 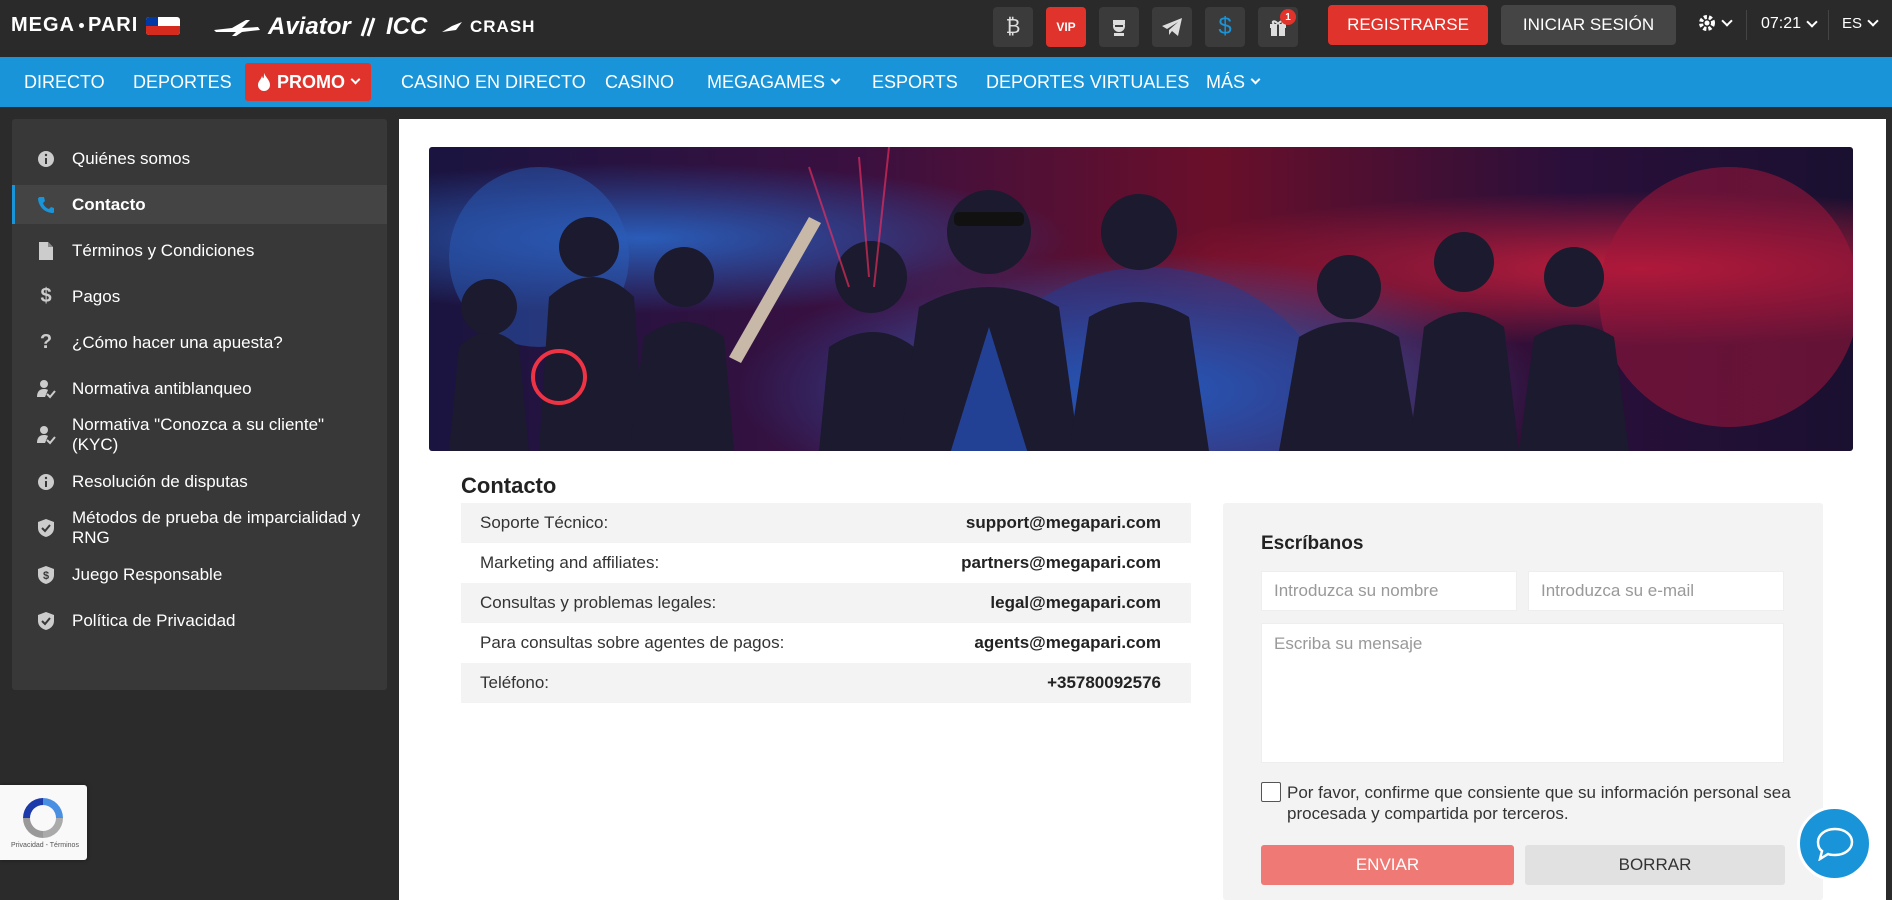 What do you see at coordinates (45, 845) in the screenshot?
I see `recaptcha-links: Privacidad - Términos` at bounding box center [45, 845].